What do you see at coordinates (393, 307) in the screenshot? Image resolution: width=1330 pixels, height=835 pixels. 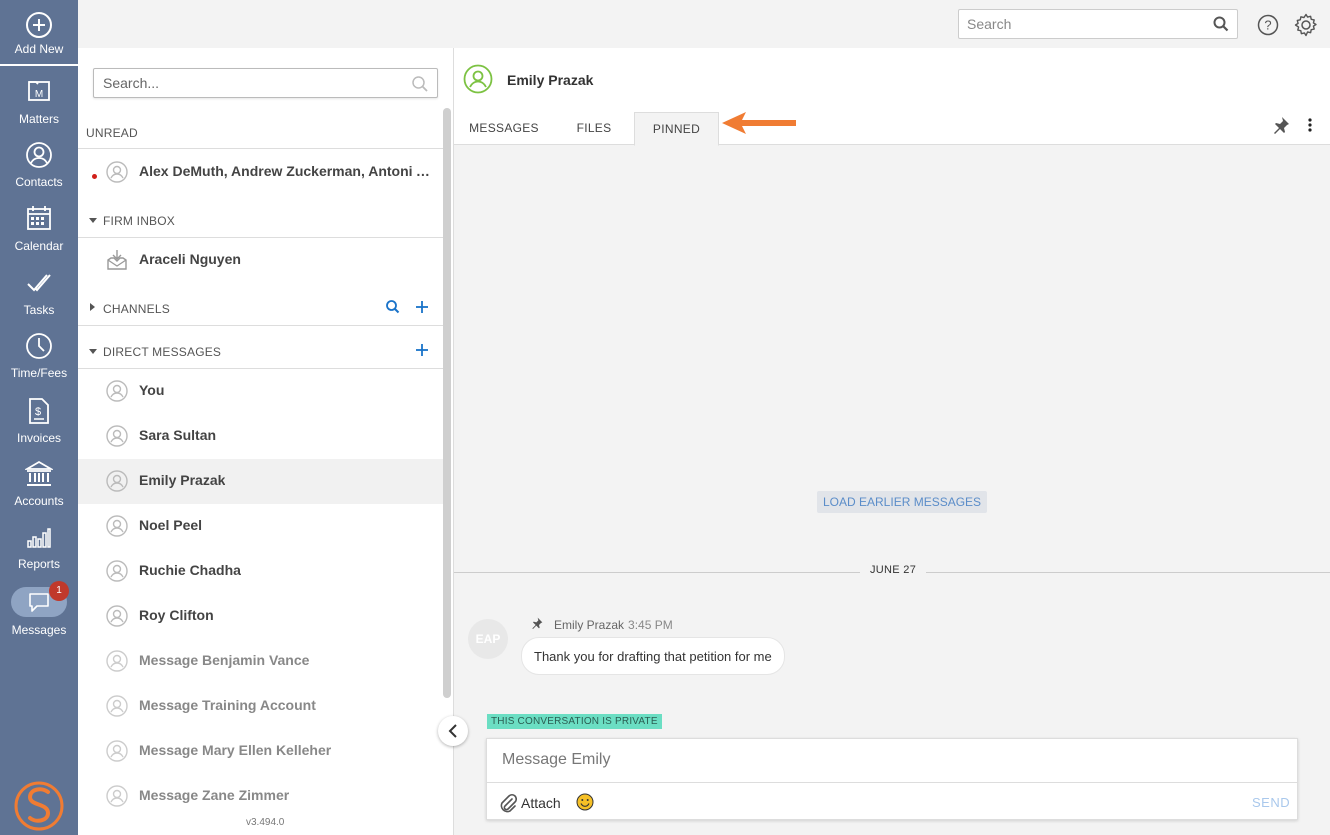 I see `search-channels-icon` at bounding box center [393, 307].